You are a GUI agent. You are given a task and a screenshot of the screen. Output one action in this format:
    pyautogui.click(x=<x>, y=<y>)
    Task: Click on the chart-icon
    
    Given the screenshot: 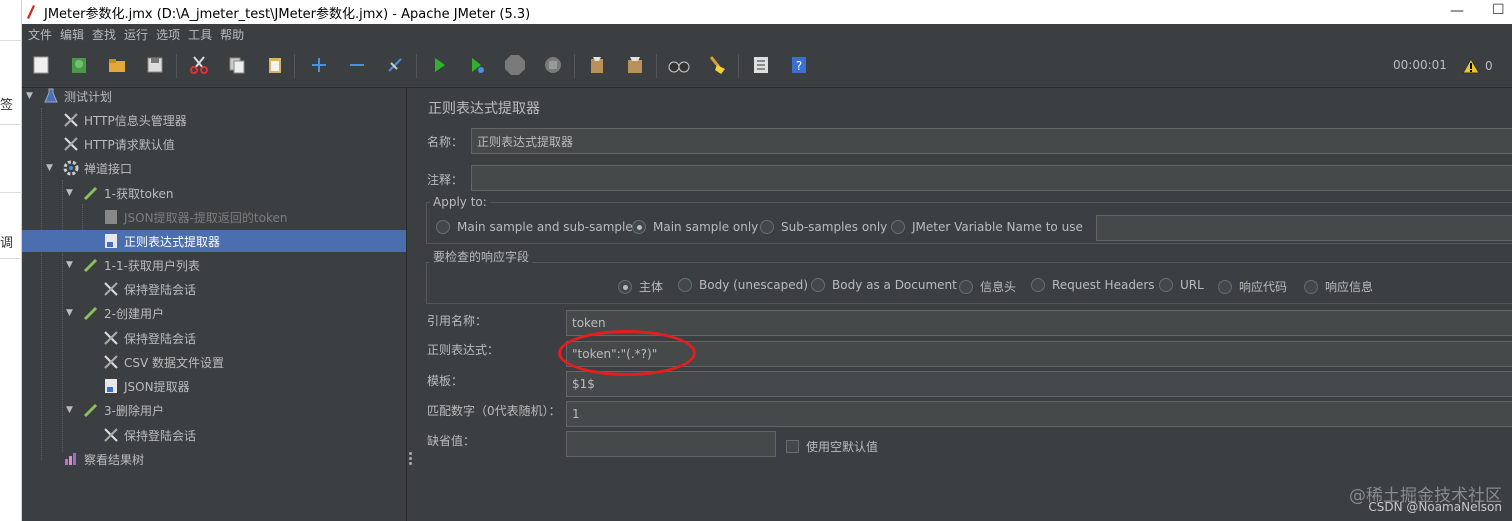 What is the action you would take?
    pyautogui.click(x=71, y=459)
    